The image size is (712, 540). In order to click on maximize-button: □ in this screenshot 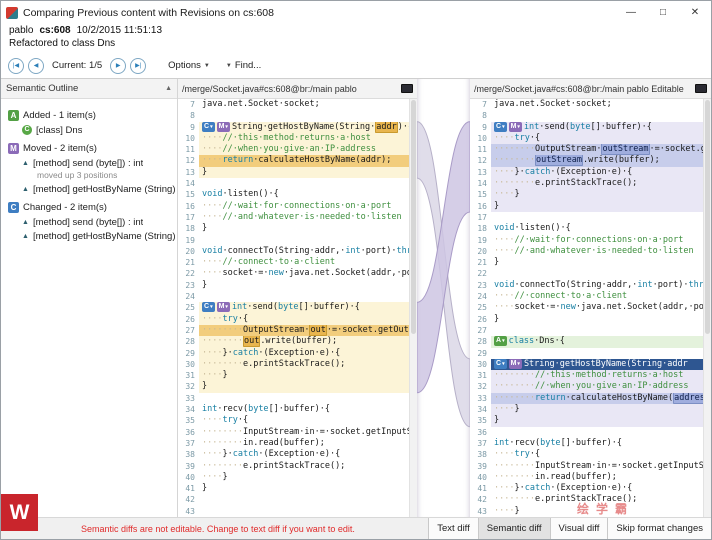, I will do `click(663, 12)`.